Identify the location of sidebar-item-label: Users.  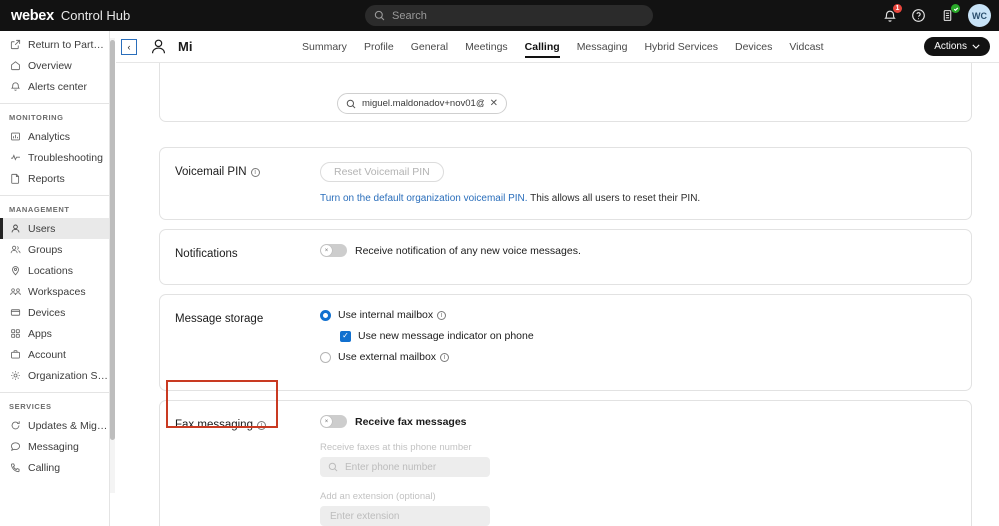
(42, 228).